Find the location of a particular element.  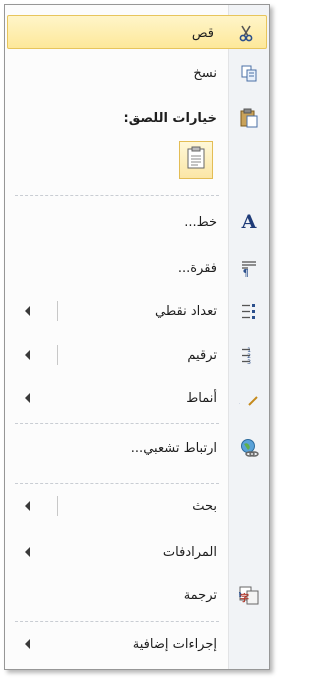

translate-icon: a 字 is located at coordinates (249, 595).